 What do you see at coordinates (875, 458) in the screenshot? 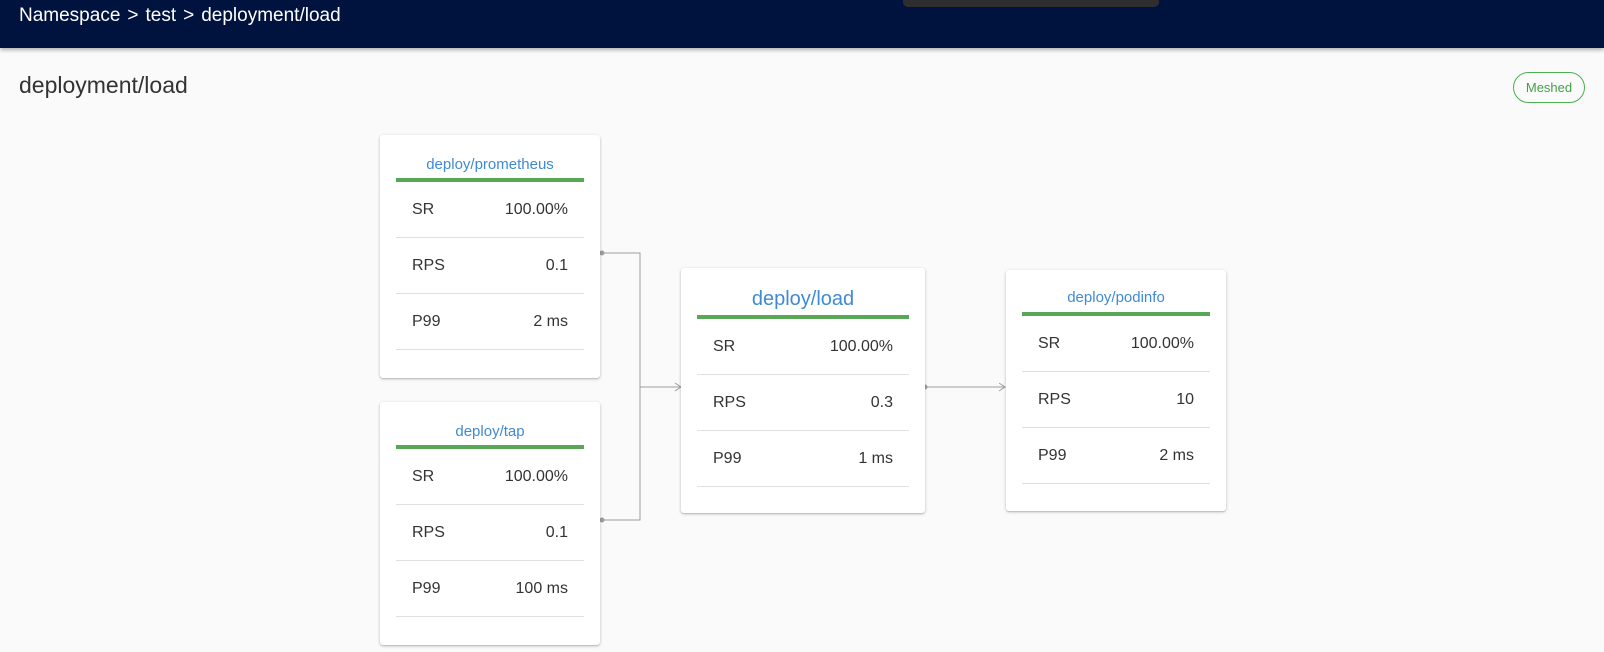
I see `metric-value: 1 ms` at bounding box center [875, 458].